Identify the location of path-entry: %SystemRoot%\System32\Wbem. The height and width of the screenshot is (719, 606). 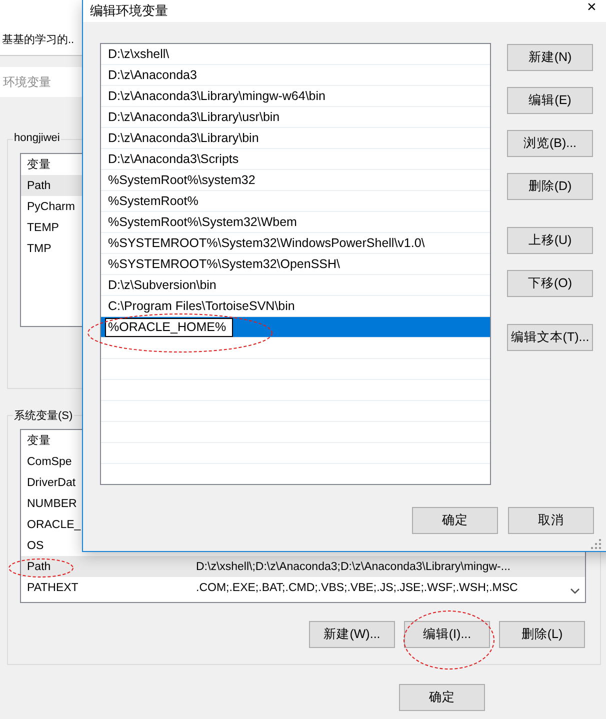
(295, 222).